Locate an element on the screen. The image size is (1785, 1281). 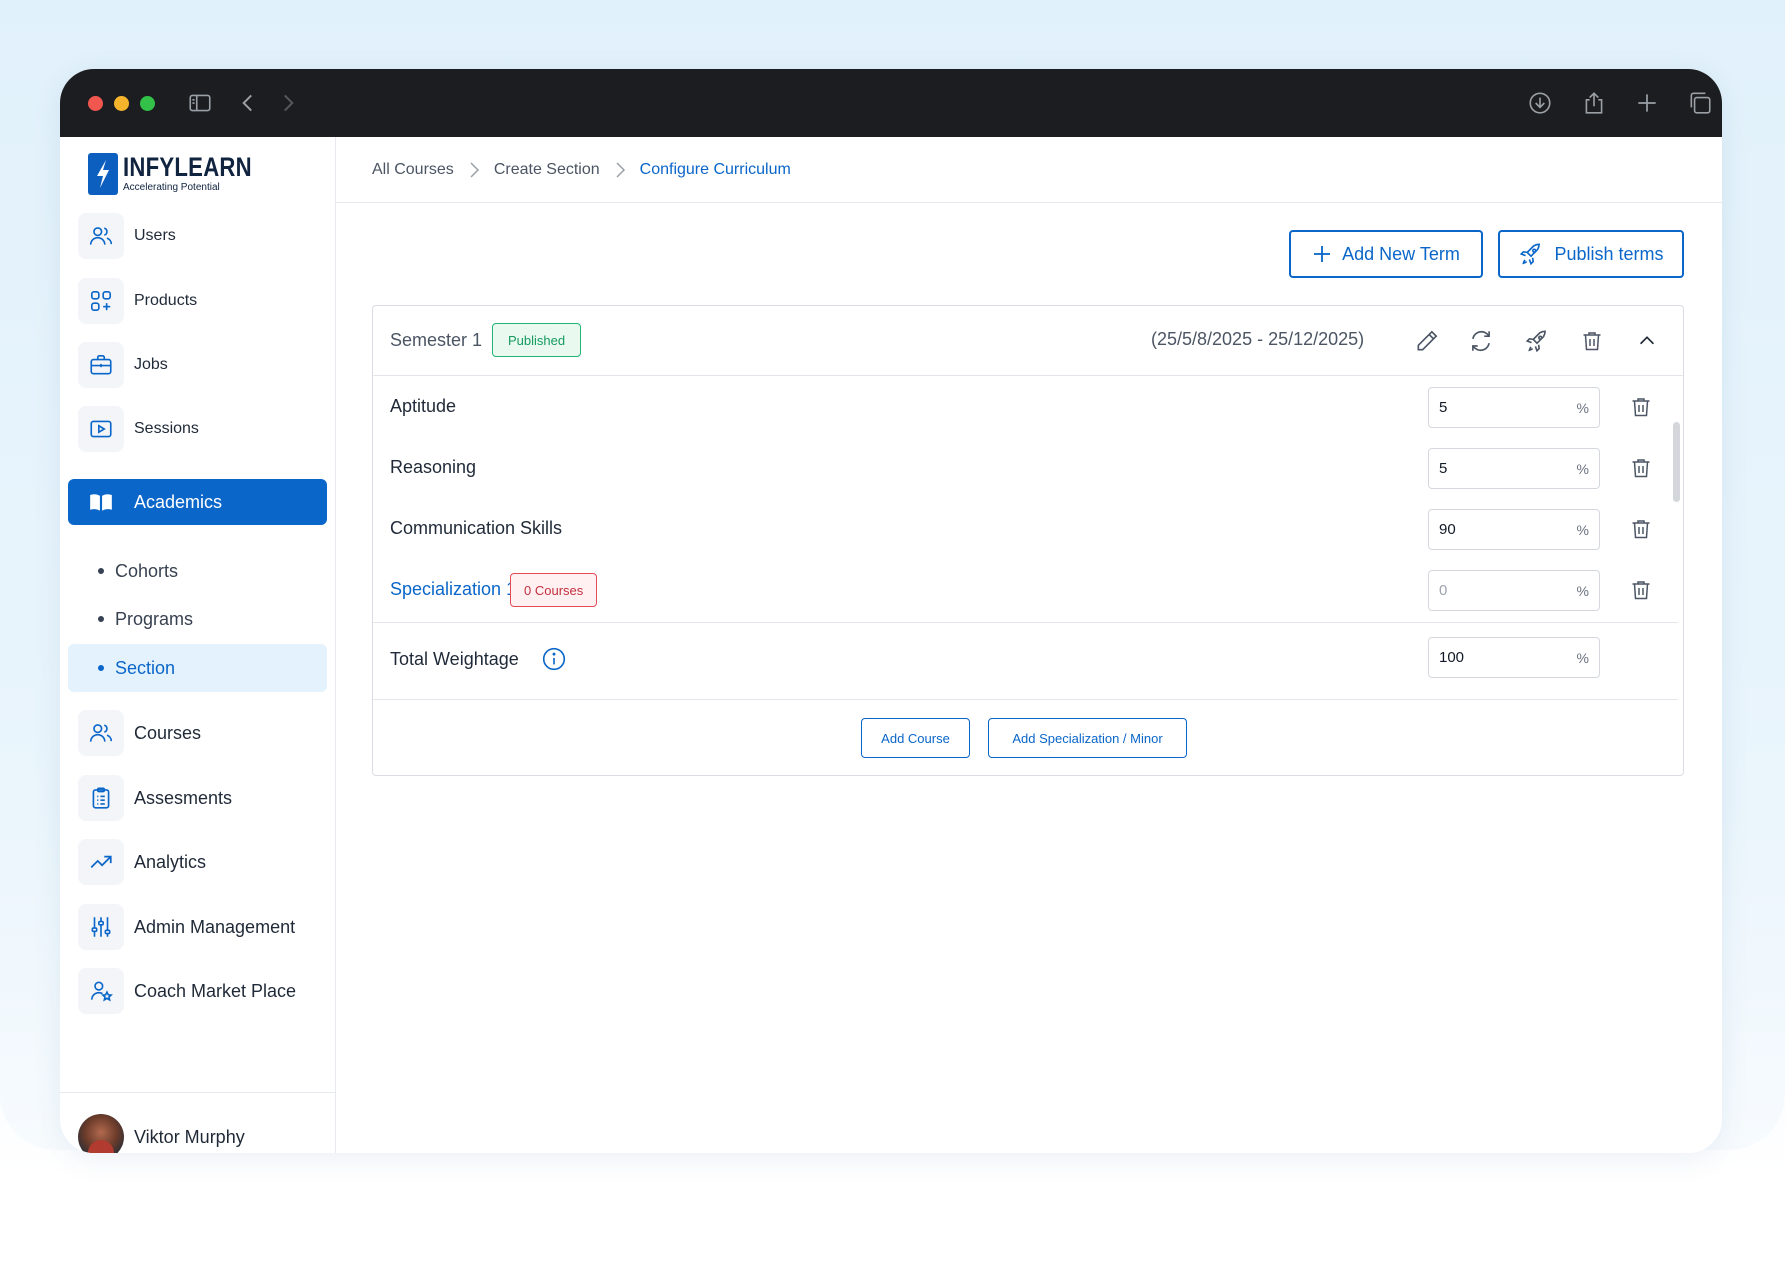
share-icon is located at coordinates (1594, 103).